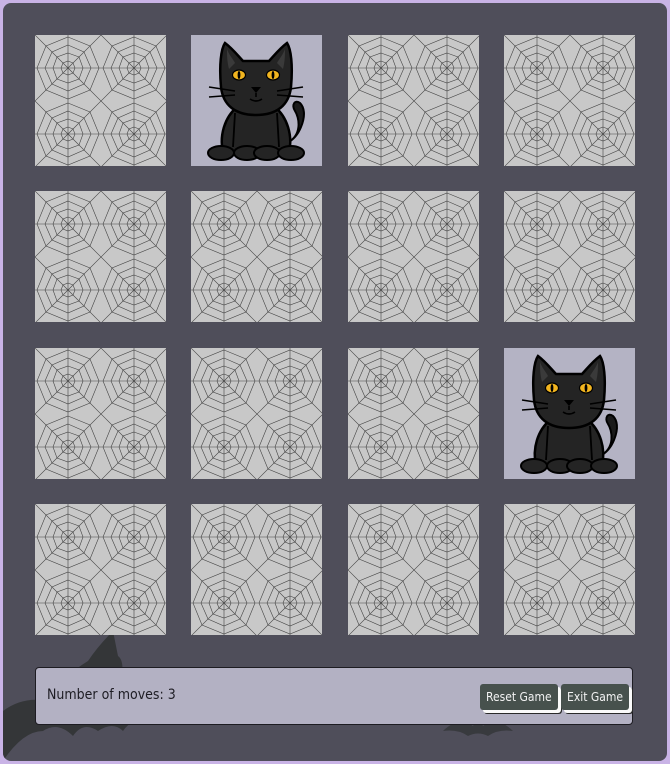 This screenshot has height=764, width=670. I want to click on exit-game-button: Exit Game, so click(595, 697).